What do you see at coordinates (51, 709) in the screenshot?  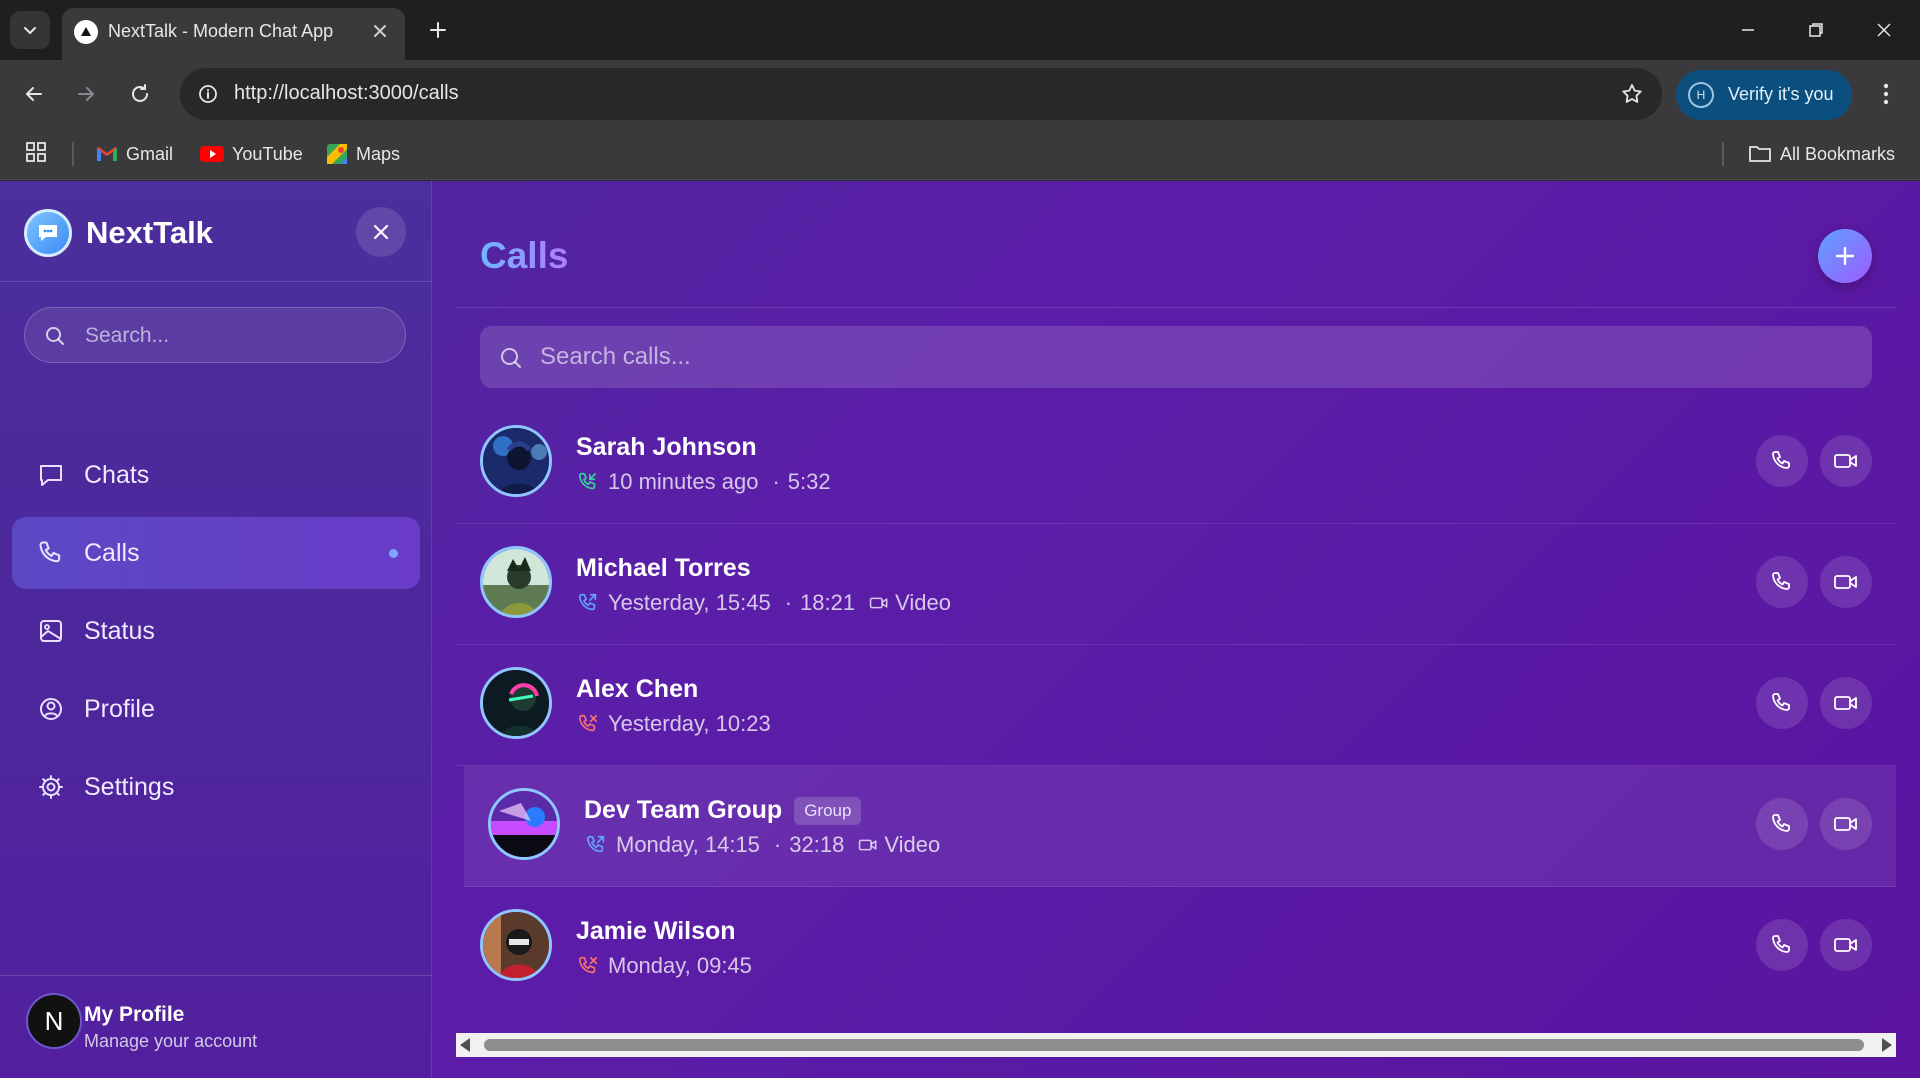 I see `user-circle-icon` at bounding box center [51, 709].